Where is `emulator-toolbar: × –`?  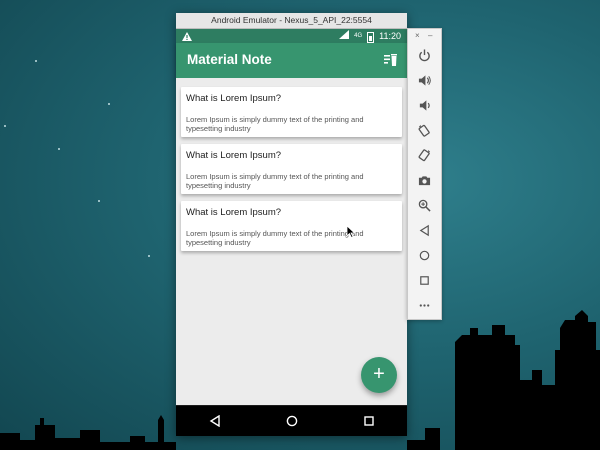
emulator-toolbar: × – is located at coordinates (424, 174).